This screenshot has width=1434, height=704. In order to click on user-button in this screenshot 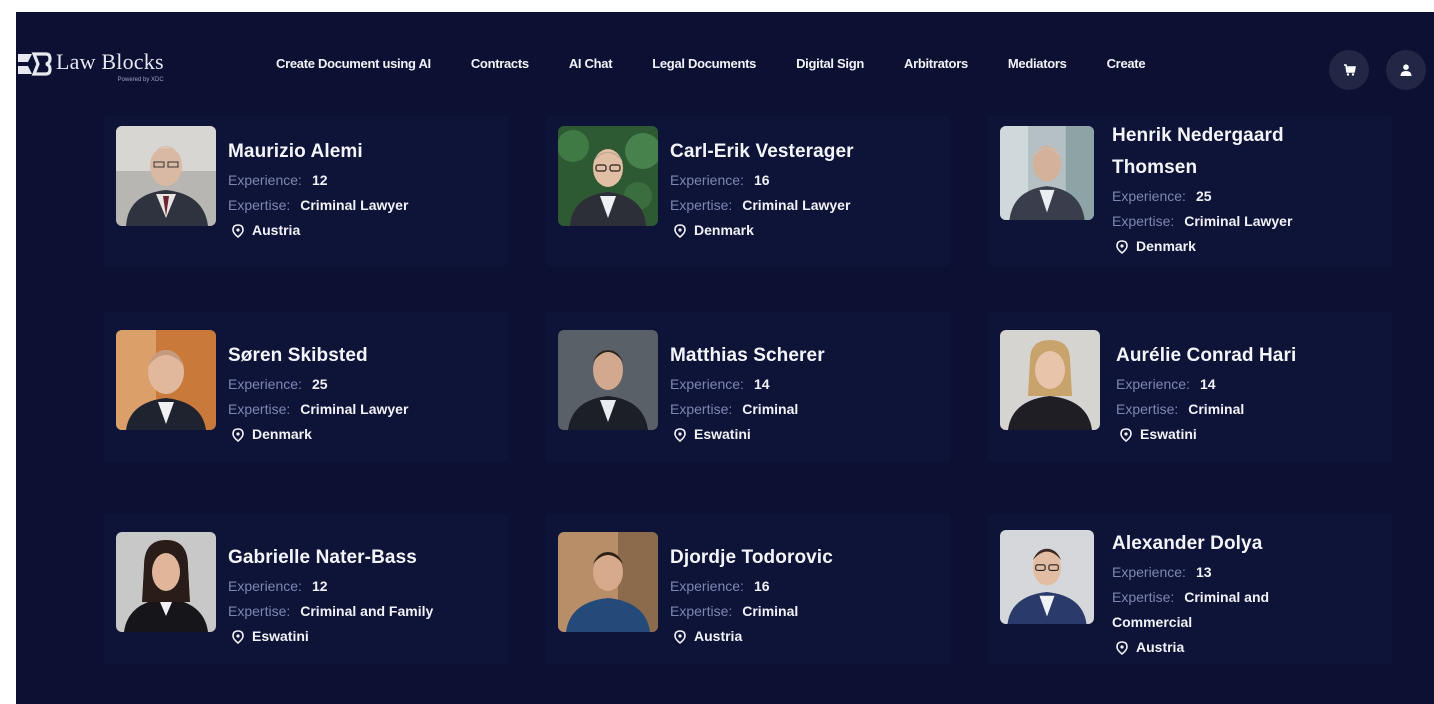, I will do `click(1406, 70)`.